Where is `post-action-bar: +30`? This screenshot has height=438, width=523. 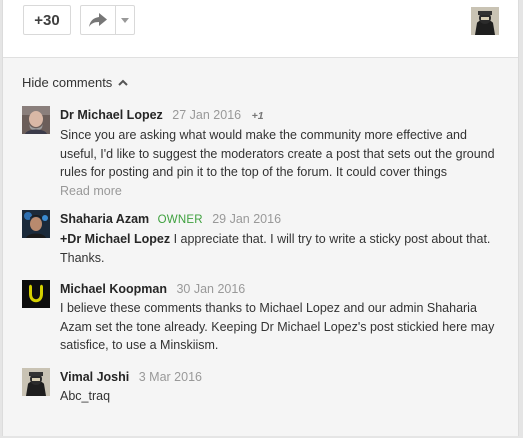
post-action-bar: +30 is located at coordinates (260, 29).